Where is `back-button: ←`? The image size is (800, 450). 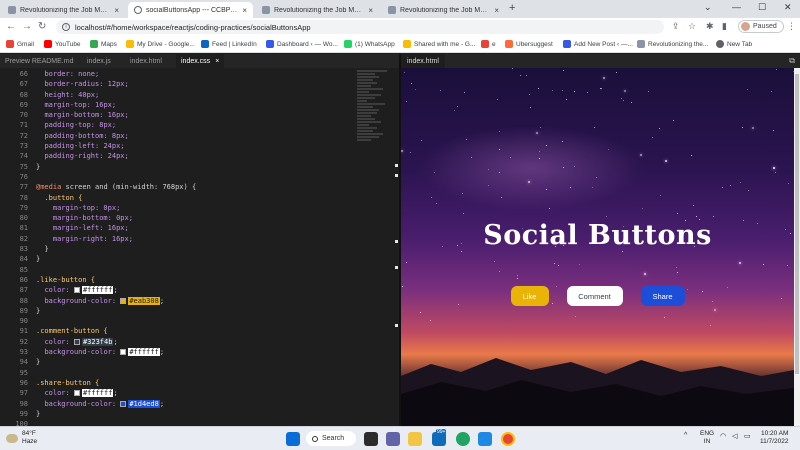
back-button: ← is located at coordinates (11, 26).